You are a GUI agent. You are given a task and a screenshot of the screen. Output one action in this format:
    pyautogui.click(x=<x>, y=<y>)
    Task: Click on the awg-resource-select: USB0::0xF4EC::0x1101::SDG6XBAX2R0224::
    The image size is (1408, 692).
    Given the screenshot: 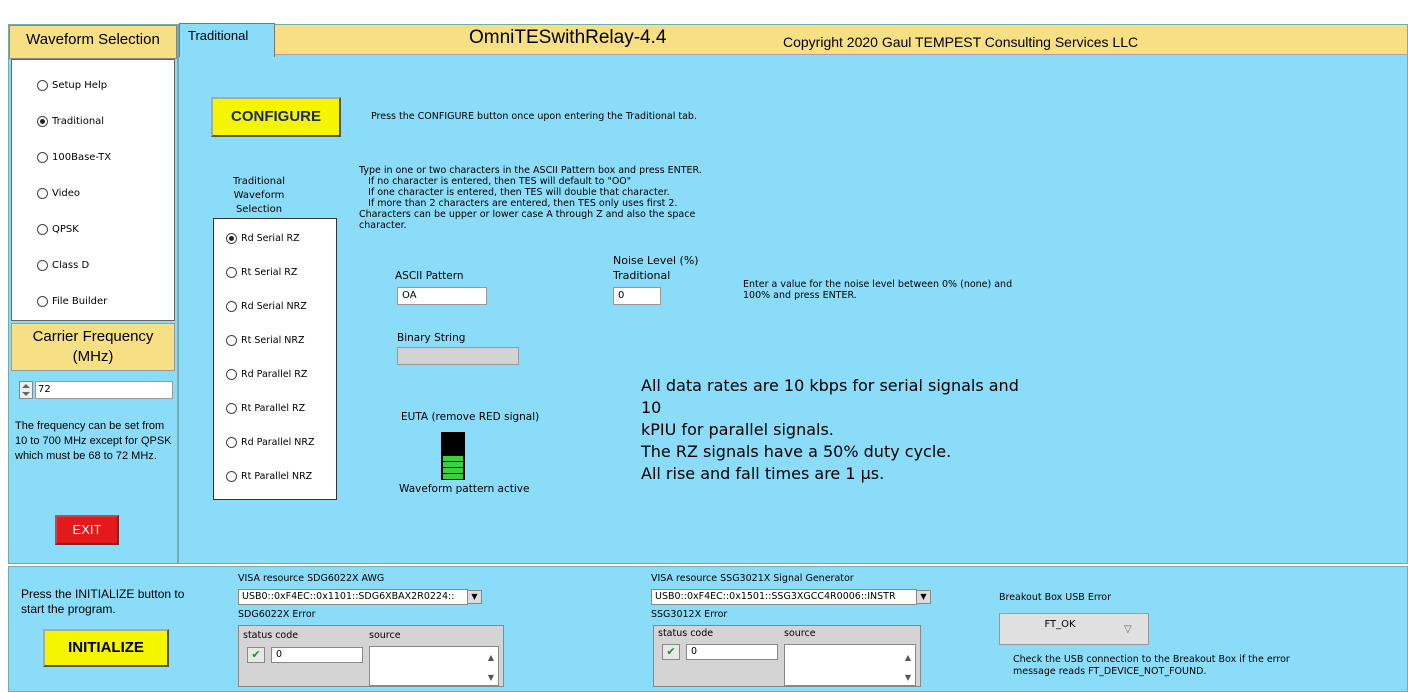 What is the action you would take?
    pyautogui.click(x=353, y=597)
    